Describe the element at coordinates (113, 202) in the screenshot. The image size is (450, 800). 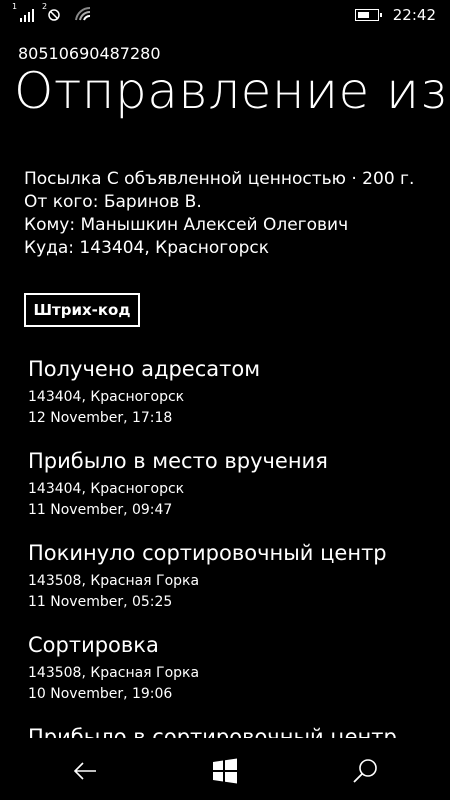
I see `sender: От кого: Баринов В.` at that location.